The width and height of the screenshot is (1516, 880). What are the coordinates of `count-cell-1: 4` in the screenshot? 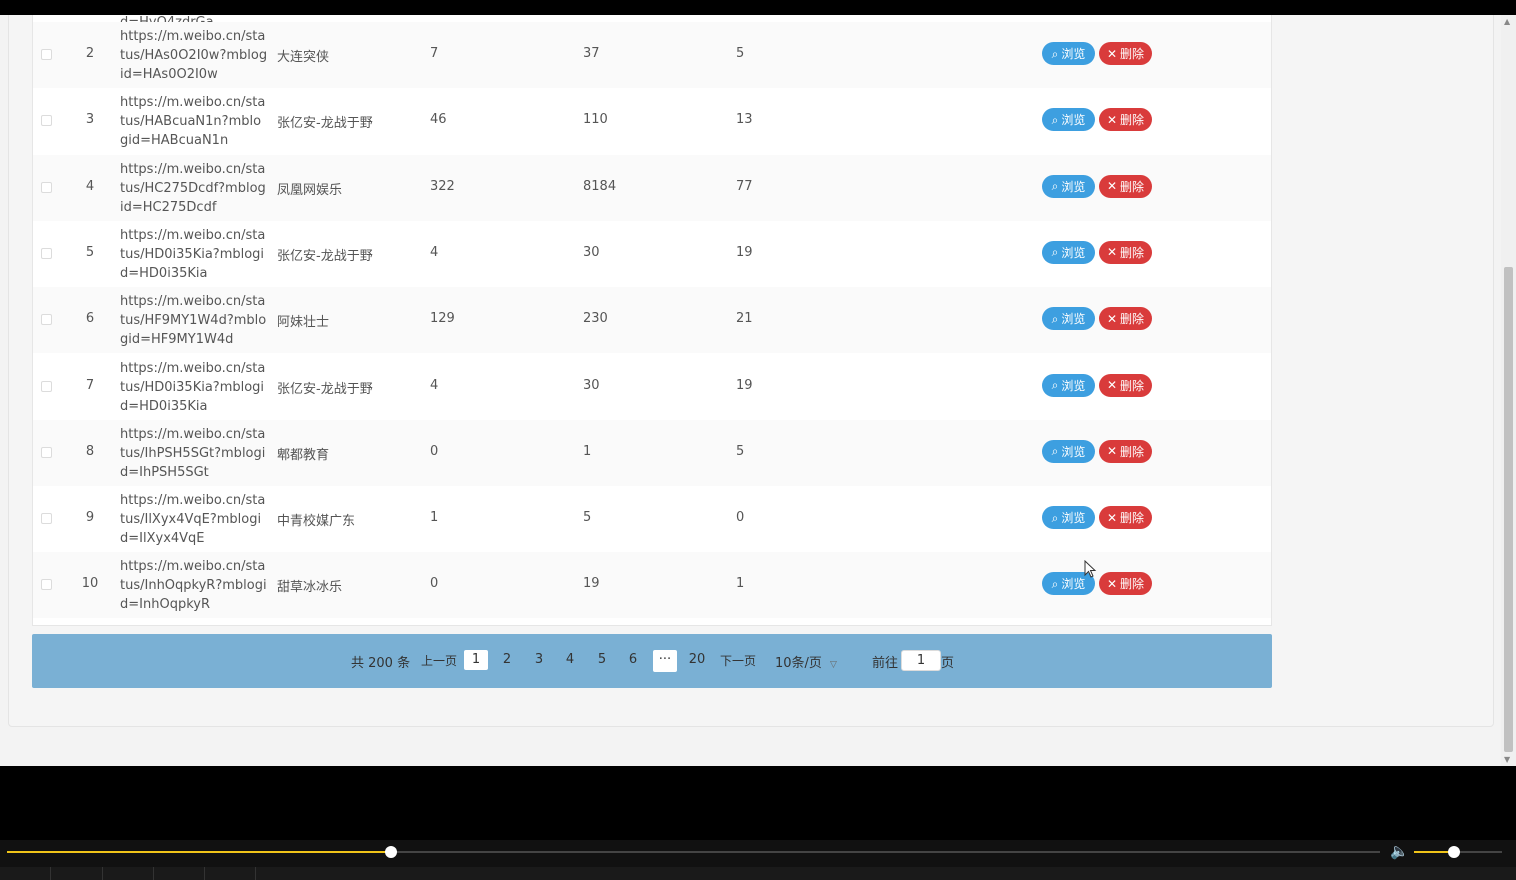 It's located at (434, 385).